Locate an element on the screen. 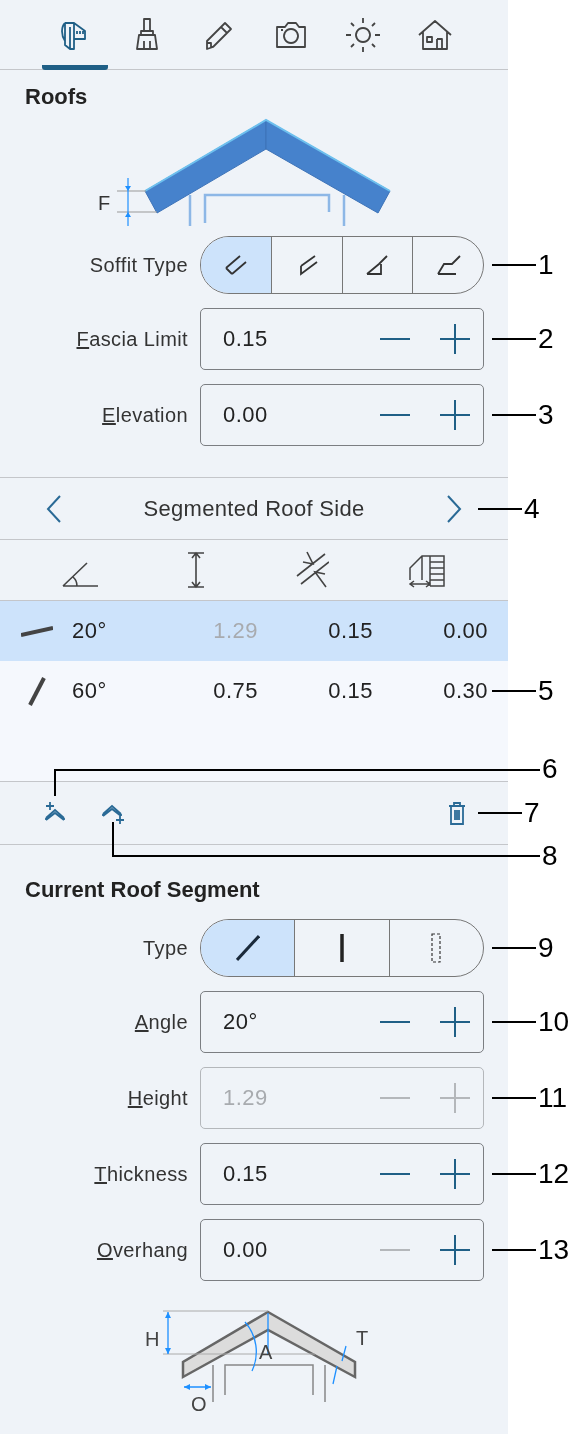 This screenshot has height=1434, width=580. callout-number: 9 is located at coordinates (546, 948).